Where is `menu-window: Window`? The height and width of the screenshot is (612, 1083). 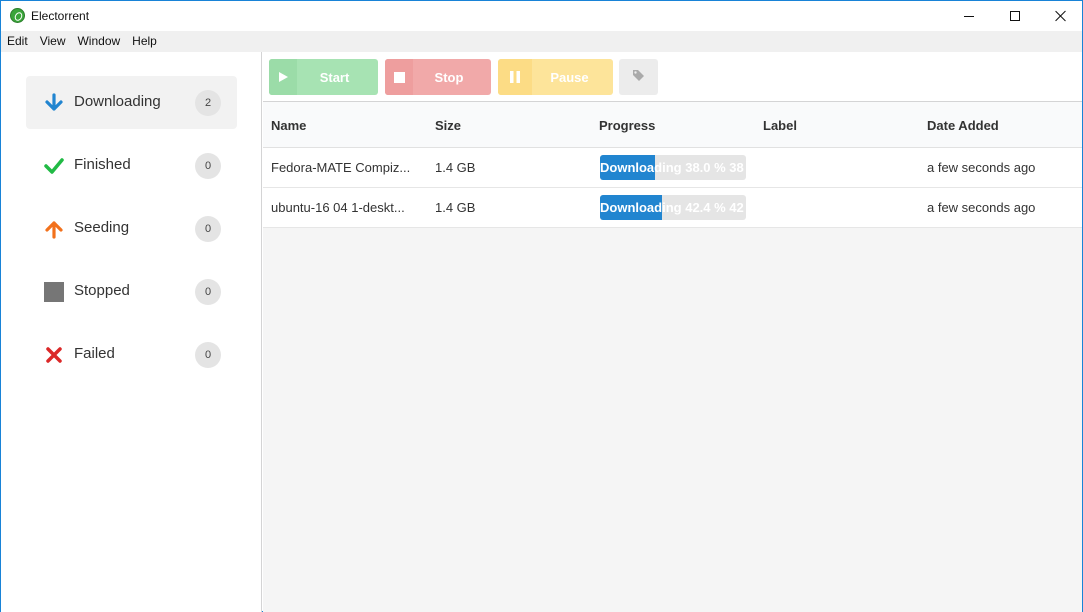 menu-window: Window is located at coordinates (98, 41).